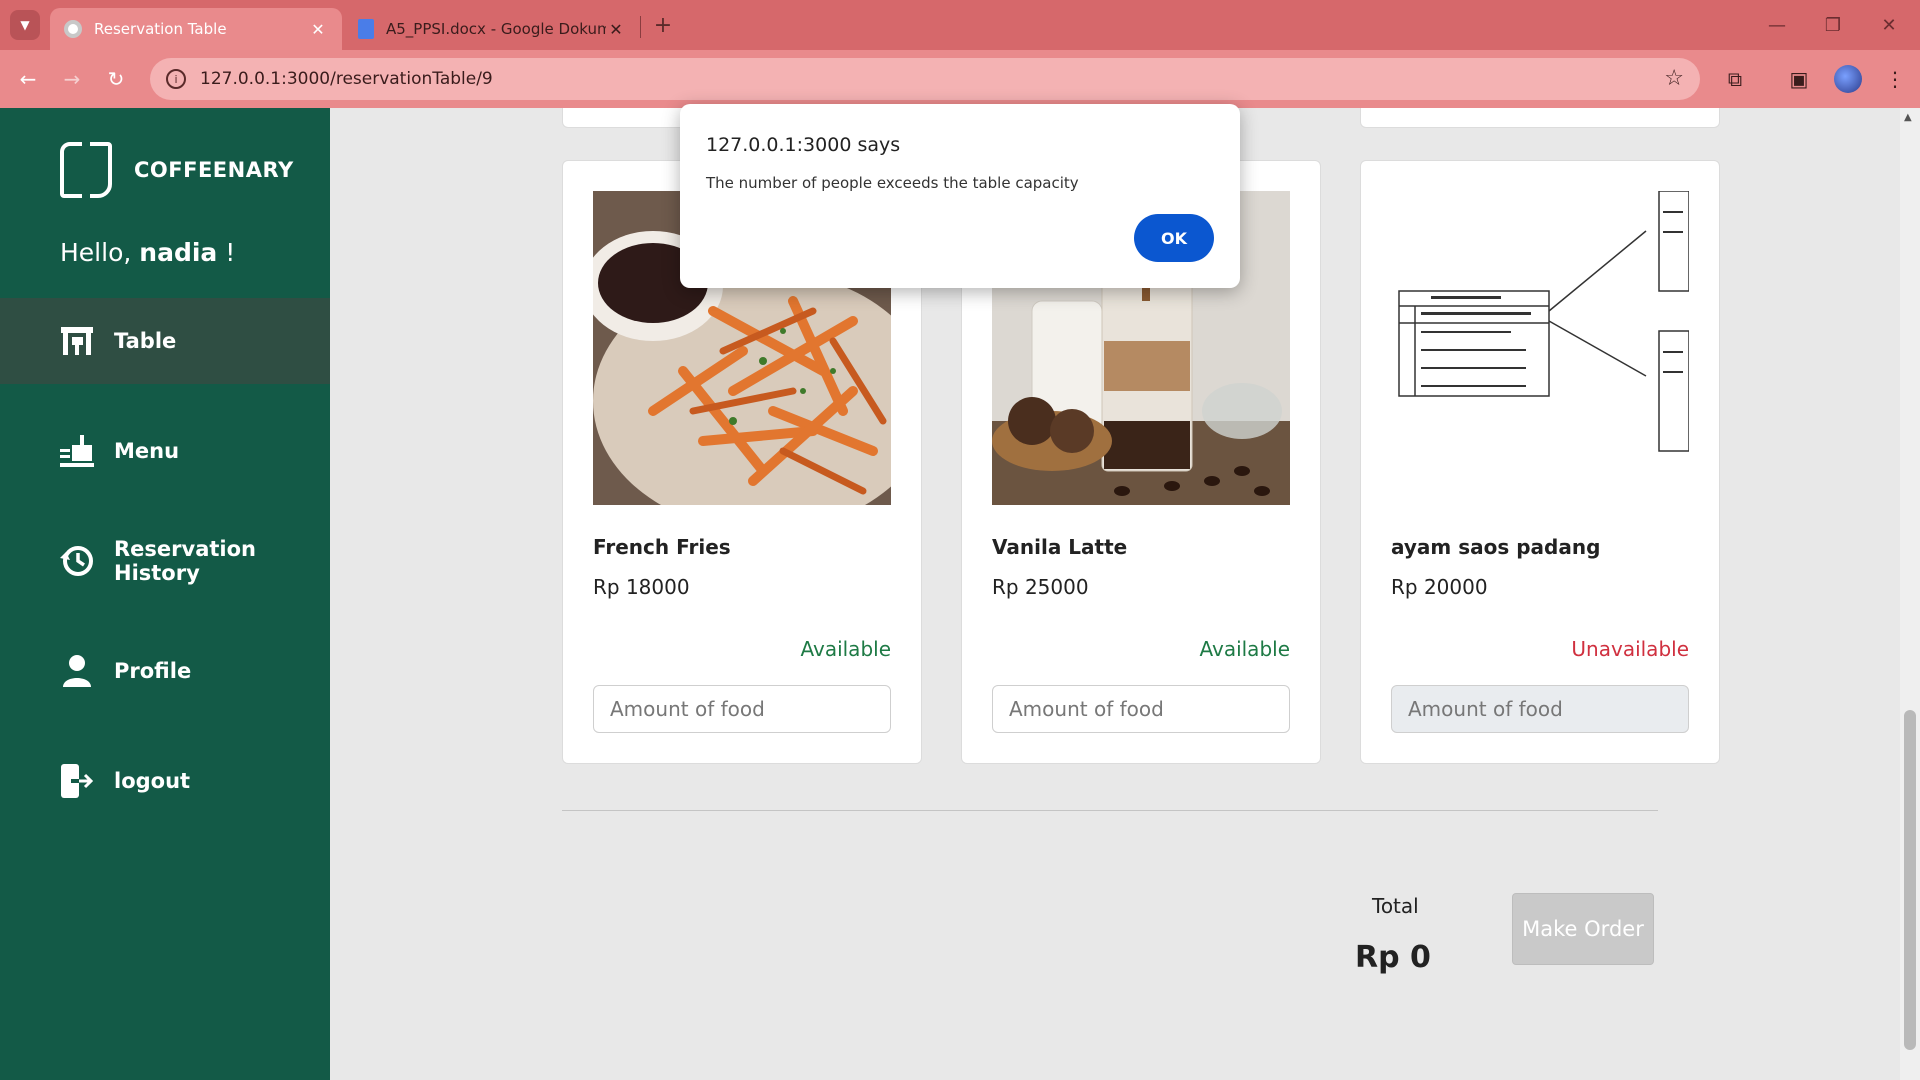  What do you see at coordinates (1889, 25) in the screenshot?
I see `close-window-icon: ✕` at bounding box center [1889, 25].